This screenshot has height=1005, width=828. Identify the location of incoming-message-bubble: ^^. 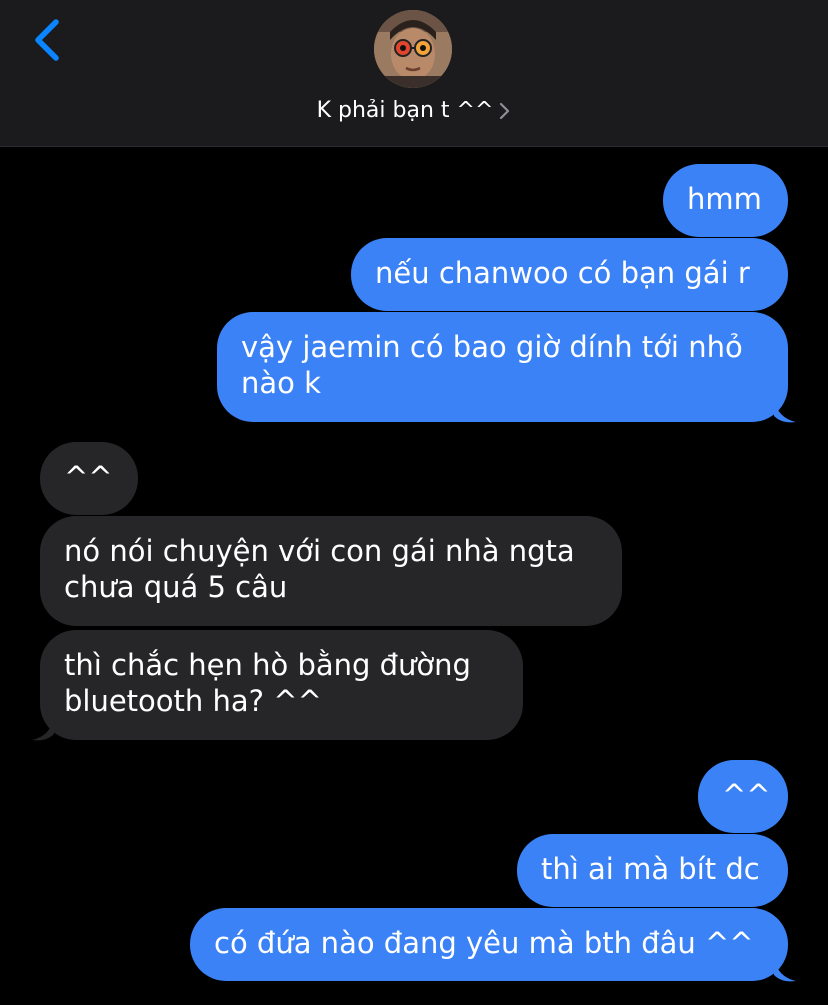
(89, 478).